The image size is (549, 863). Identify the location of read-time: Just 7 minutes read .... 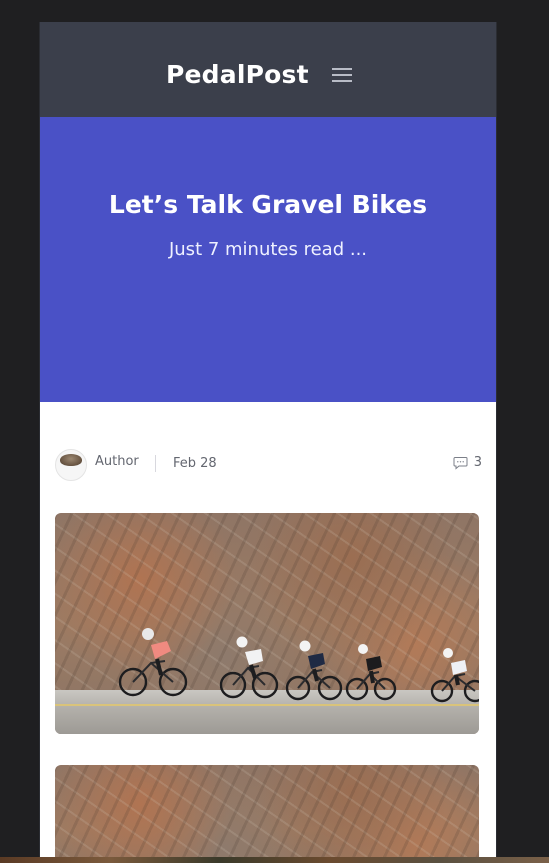
(268, 249).